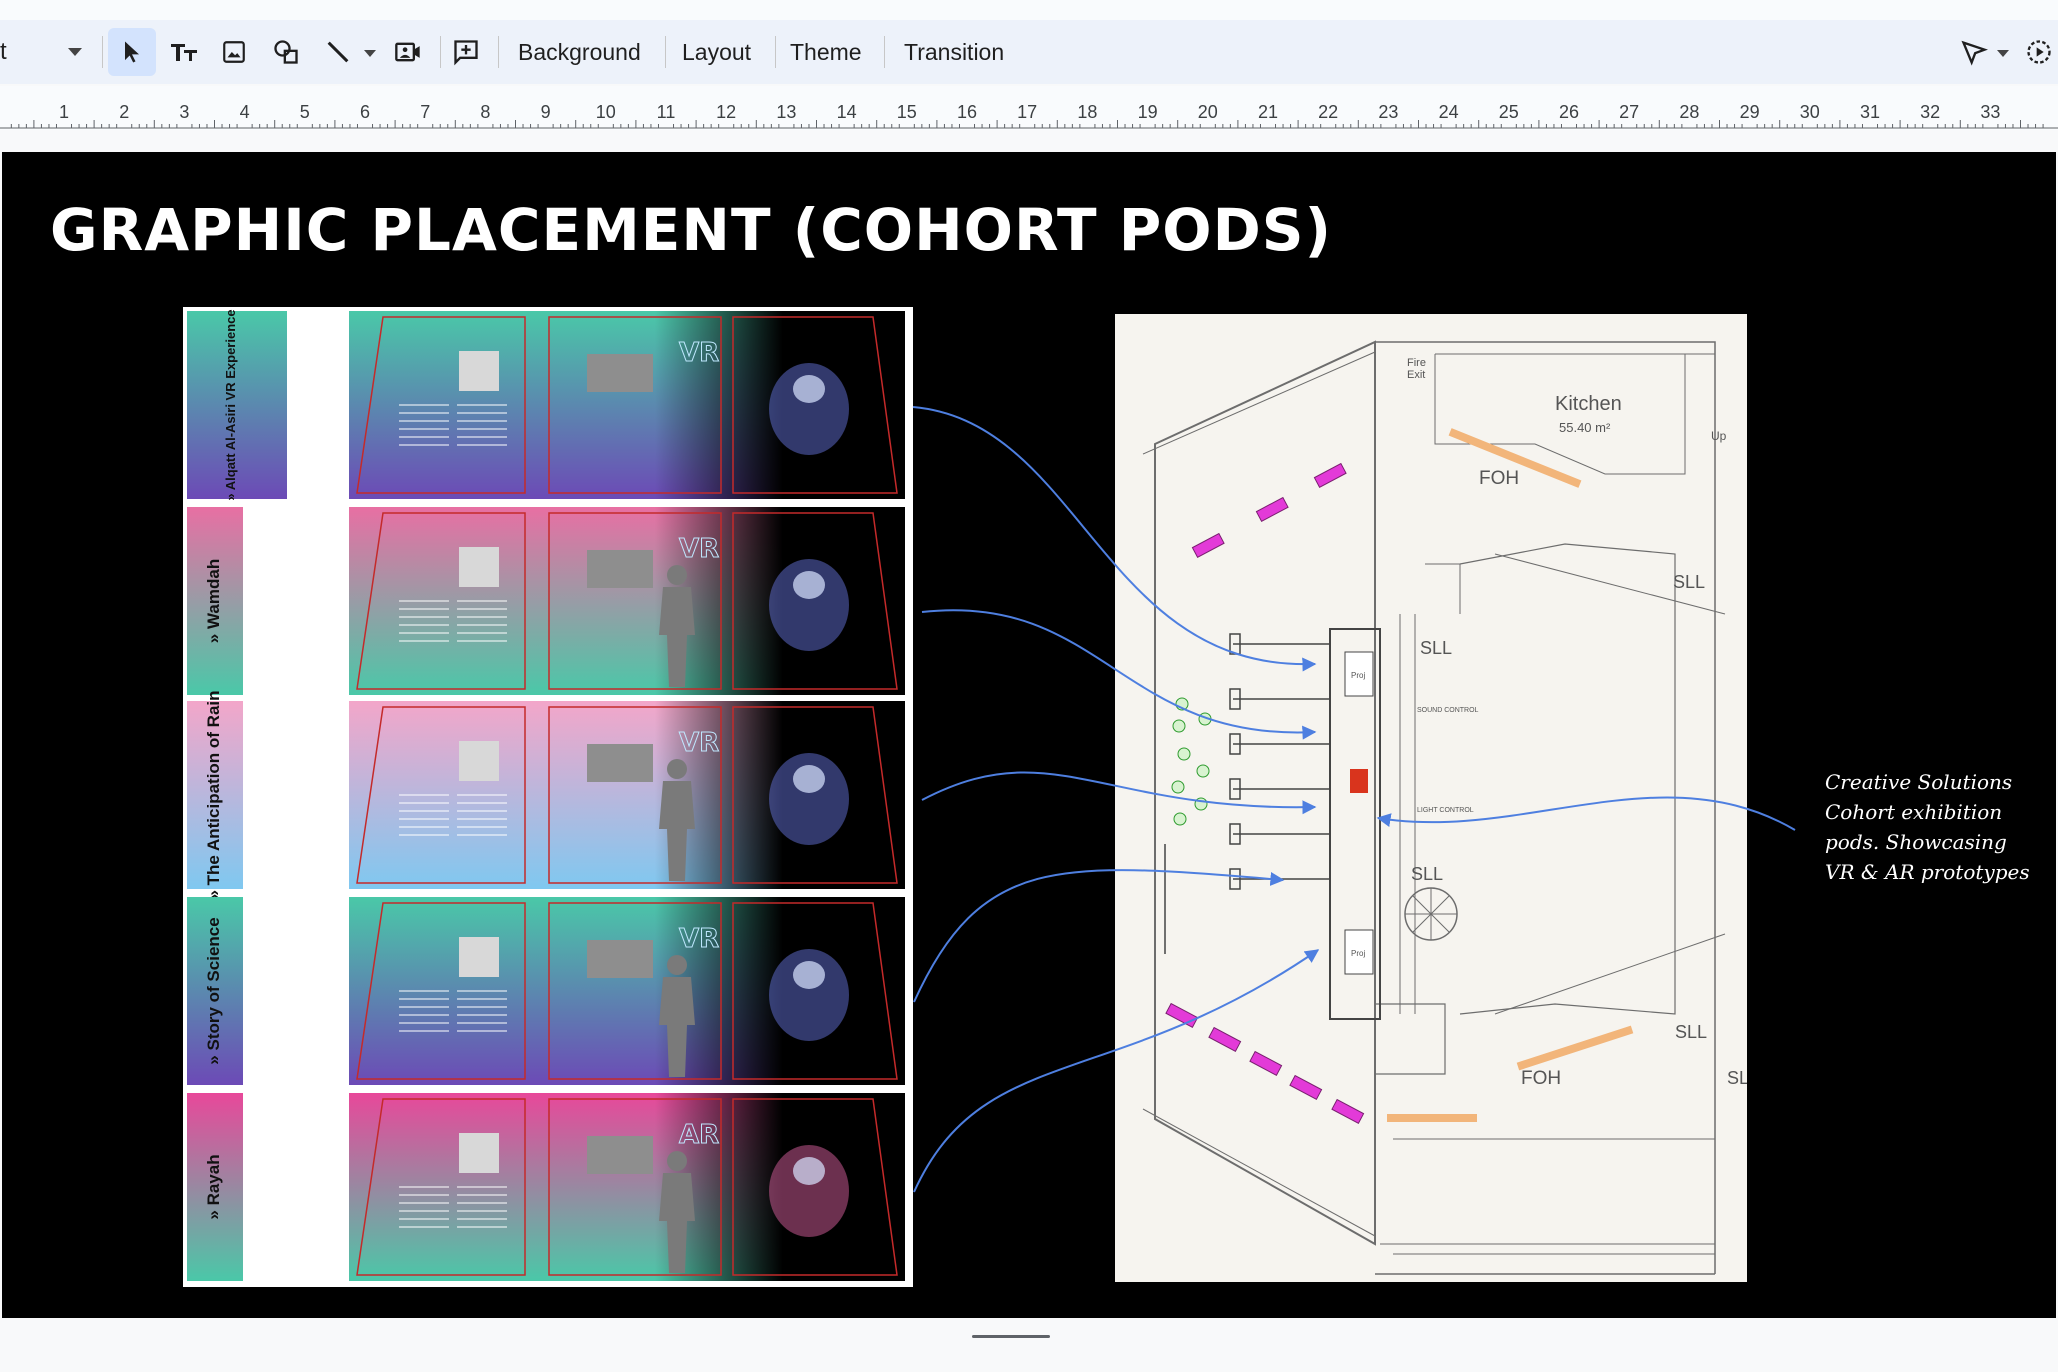  I want to click on ruler-number: 10, so click(606, 112).